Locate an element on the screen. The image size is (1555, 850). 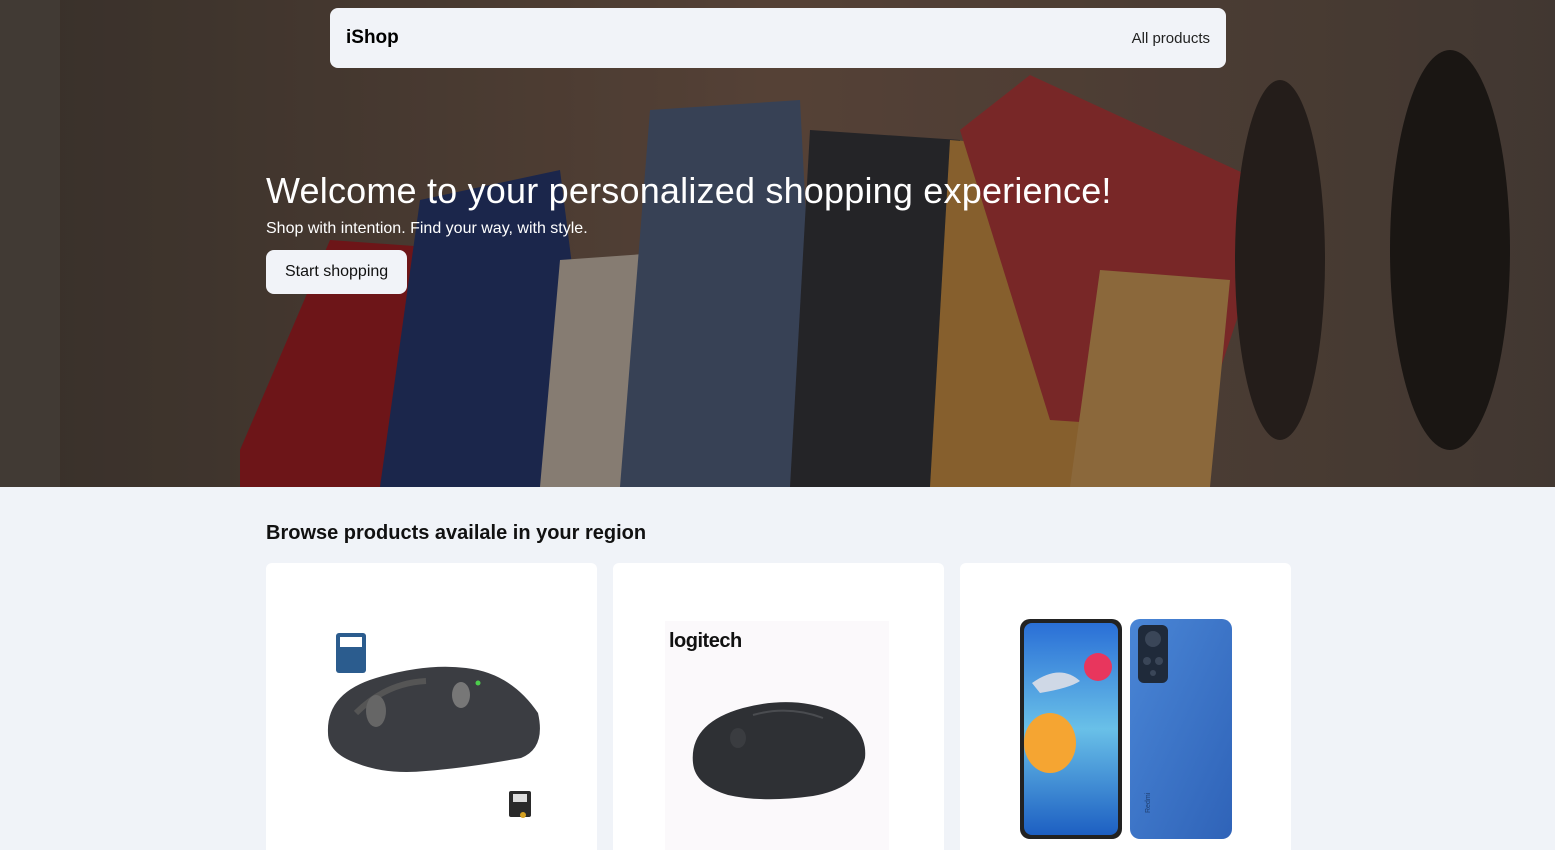
logitech-mouse-image: logitech is located at coordinates (777, 735).